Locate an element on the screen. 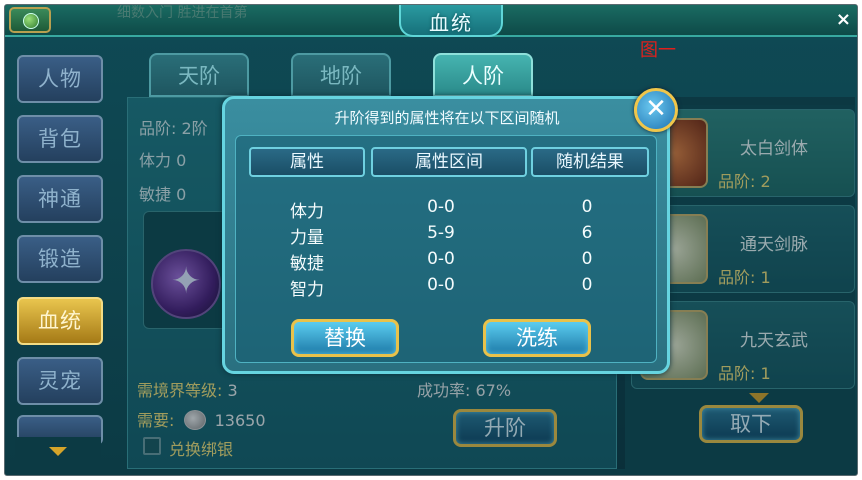 The height and width of the screenshot is (480, 862). row-attr: 力量 is located at coordinates (307, 238).